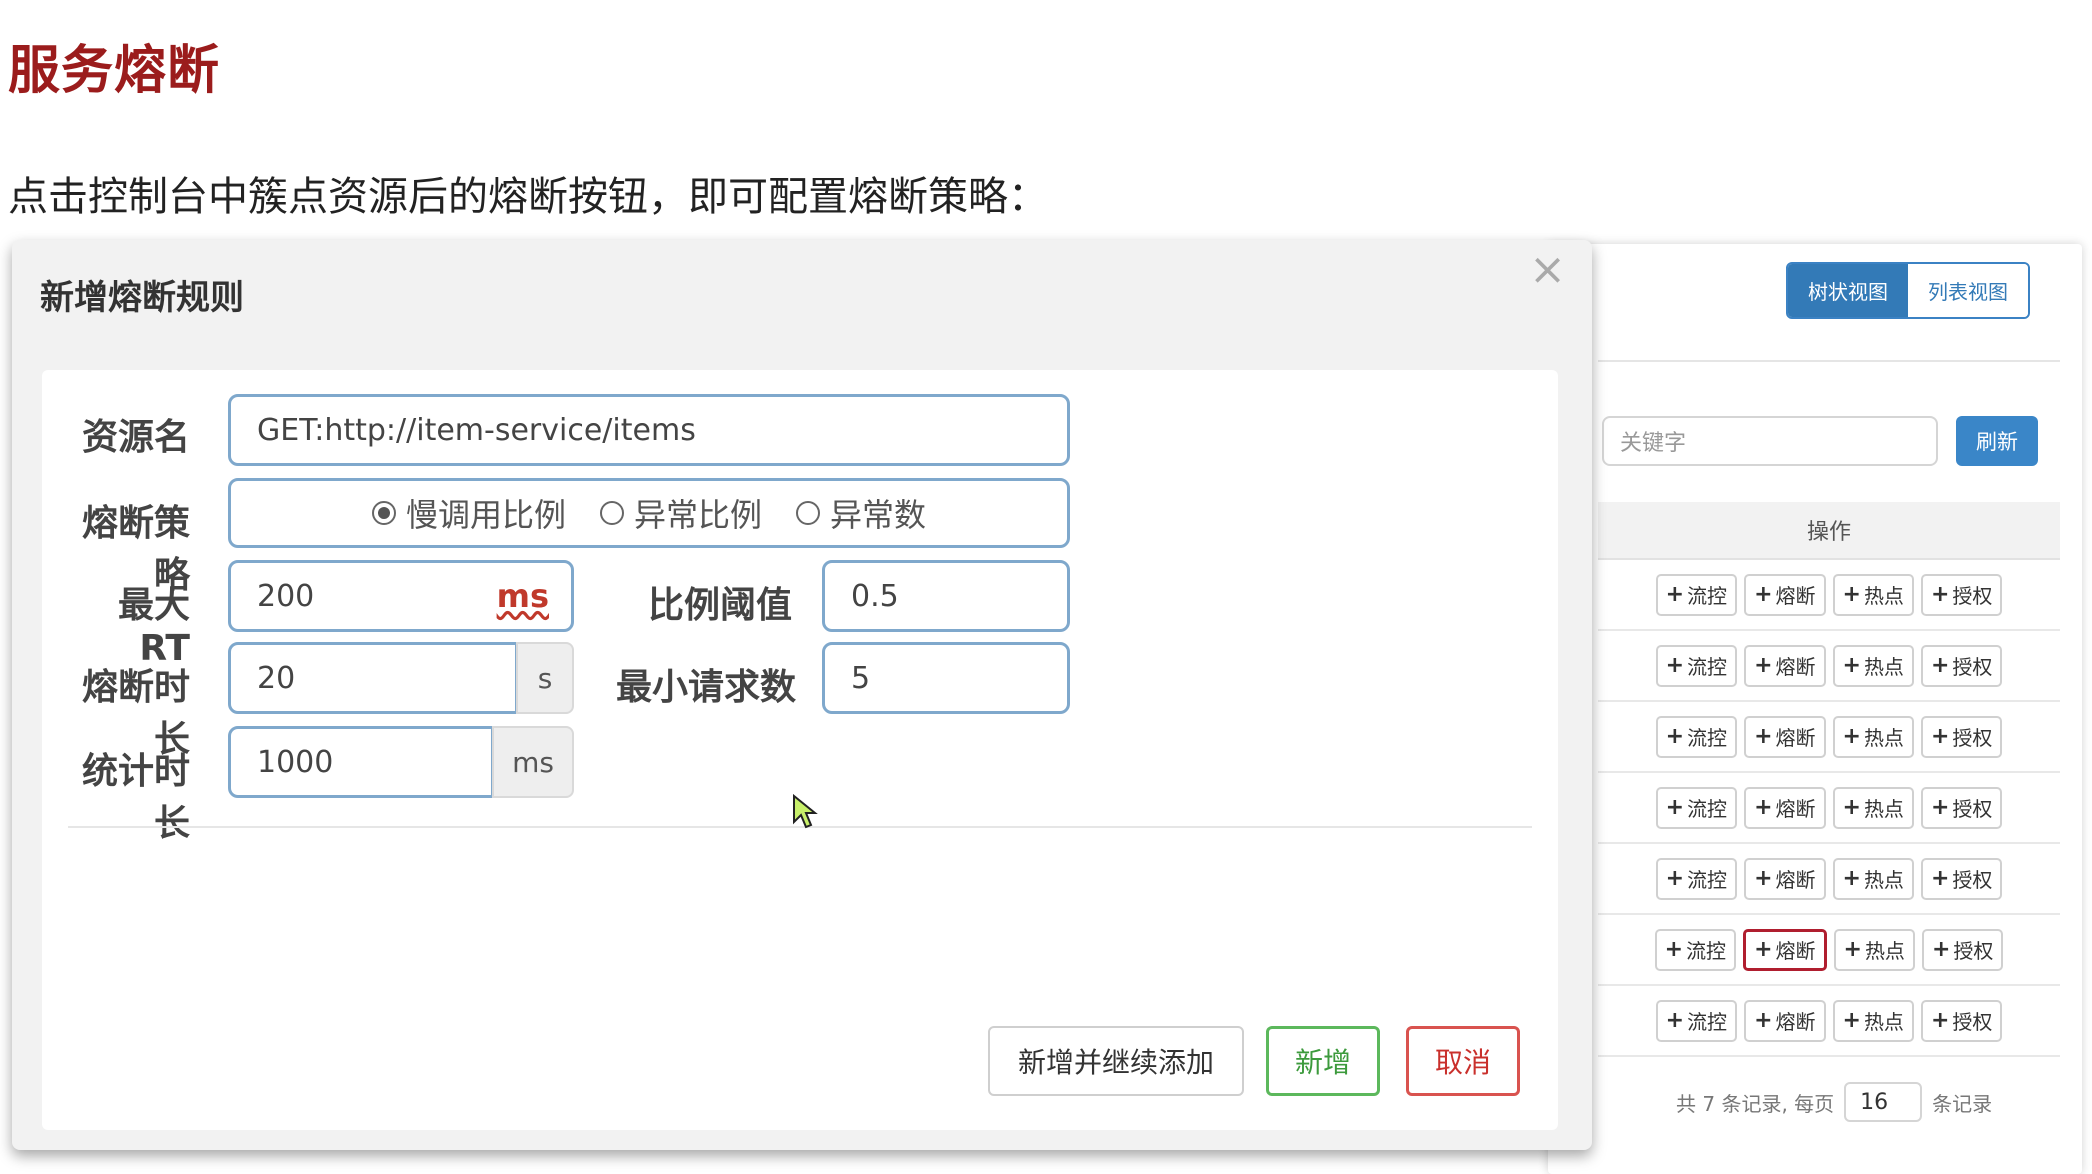 The height and width of the screenshot is (1174, 2092). Describe the element at coordinates (1997, 441) in the screenshot. I see `refresh-button: 刷新` at that location.